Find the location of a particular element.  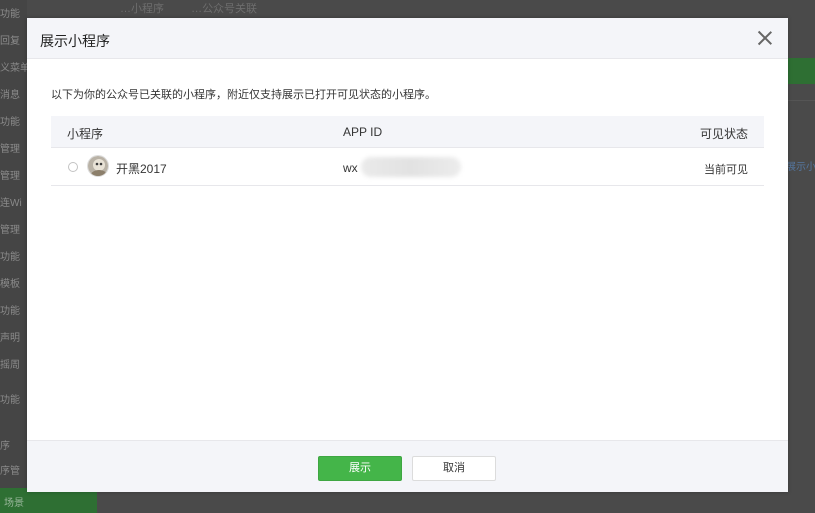

bg-tab: …公众号关联 is located at coordinates (224, 9).